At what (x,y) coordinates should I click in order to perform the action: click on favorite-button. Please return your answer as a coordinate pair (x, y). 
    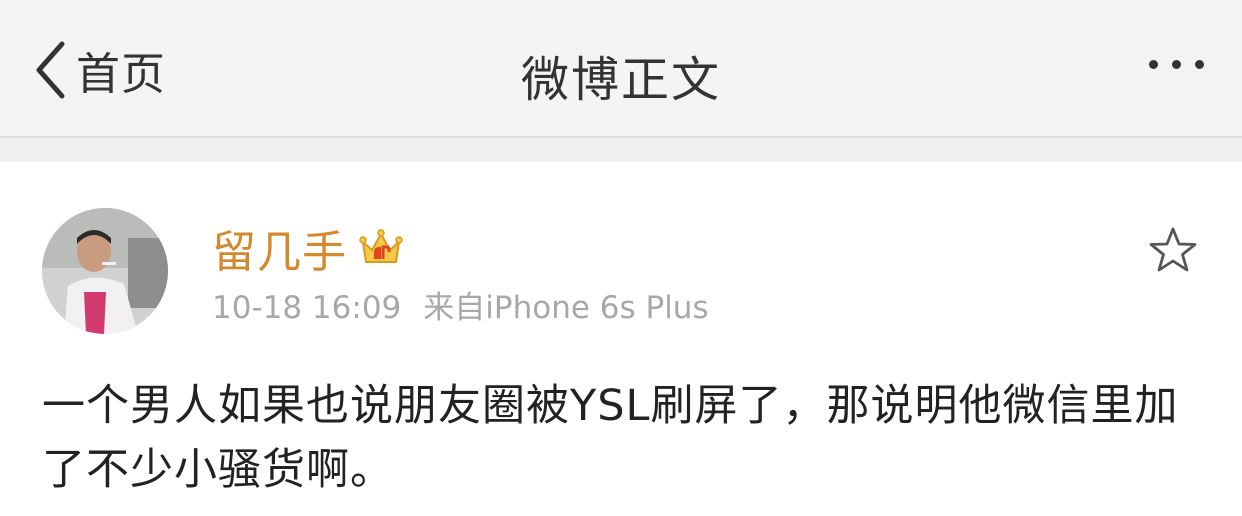
    Looking at the image, I should click on (1173, 252).